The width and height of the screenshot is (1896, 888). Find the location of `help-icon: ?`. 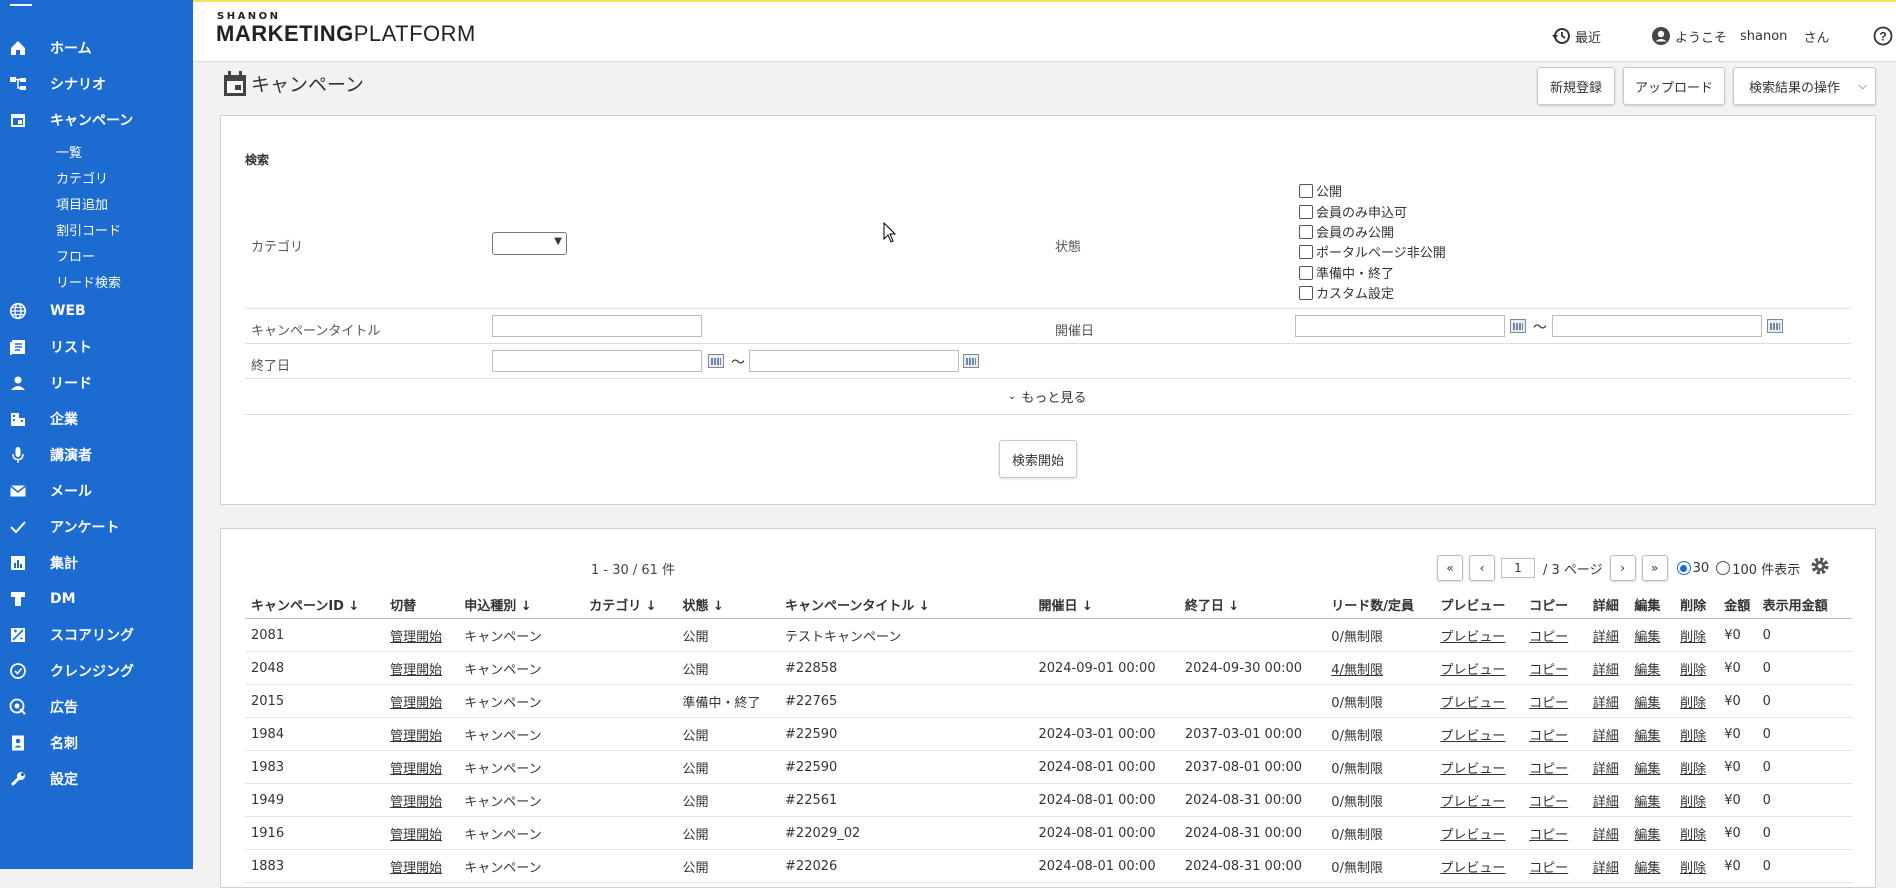

help-icon: ? is located at coordinates (1883, 38).